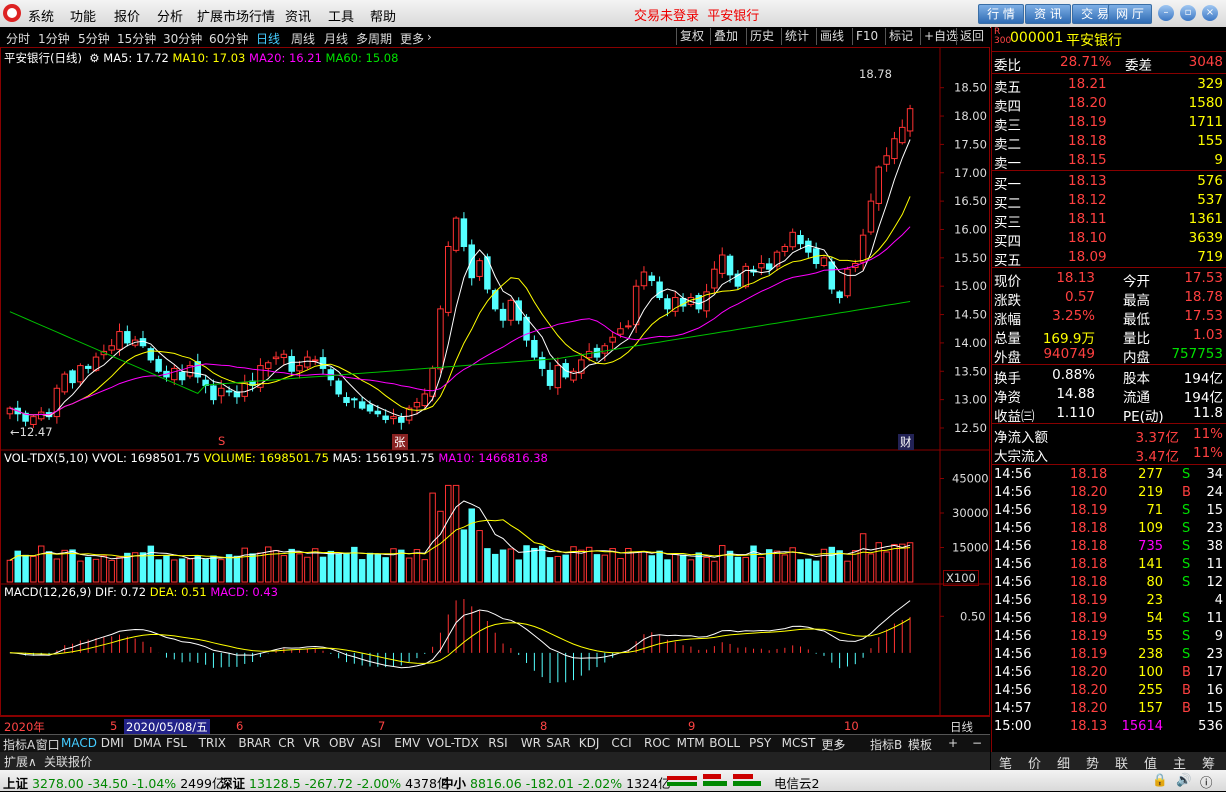 The image size is (1226, 792). I want to click on menu-info: 资讯, so click(298, 15).